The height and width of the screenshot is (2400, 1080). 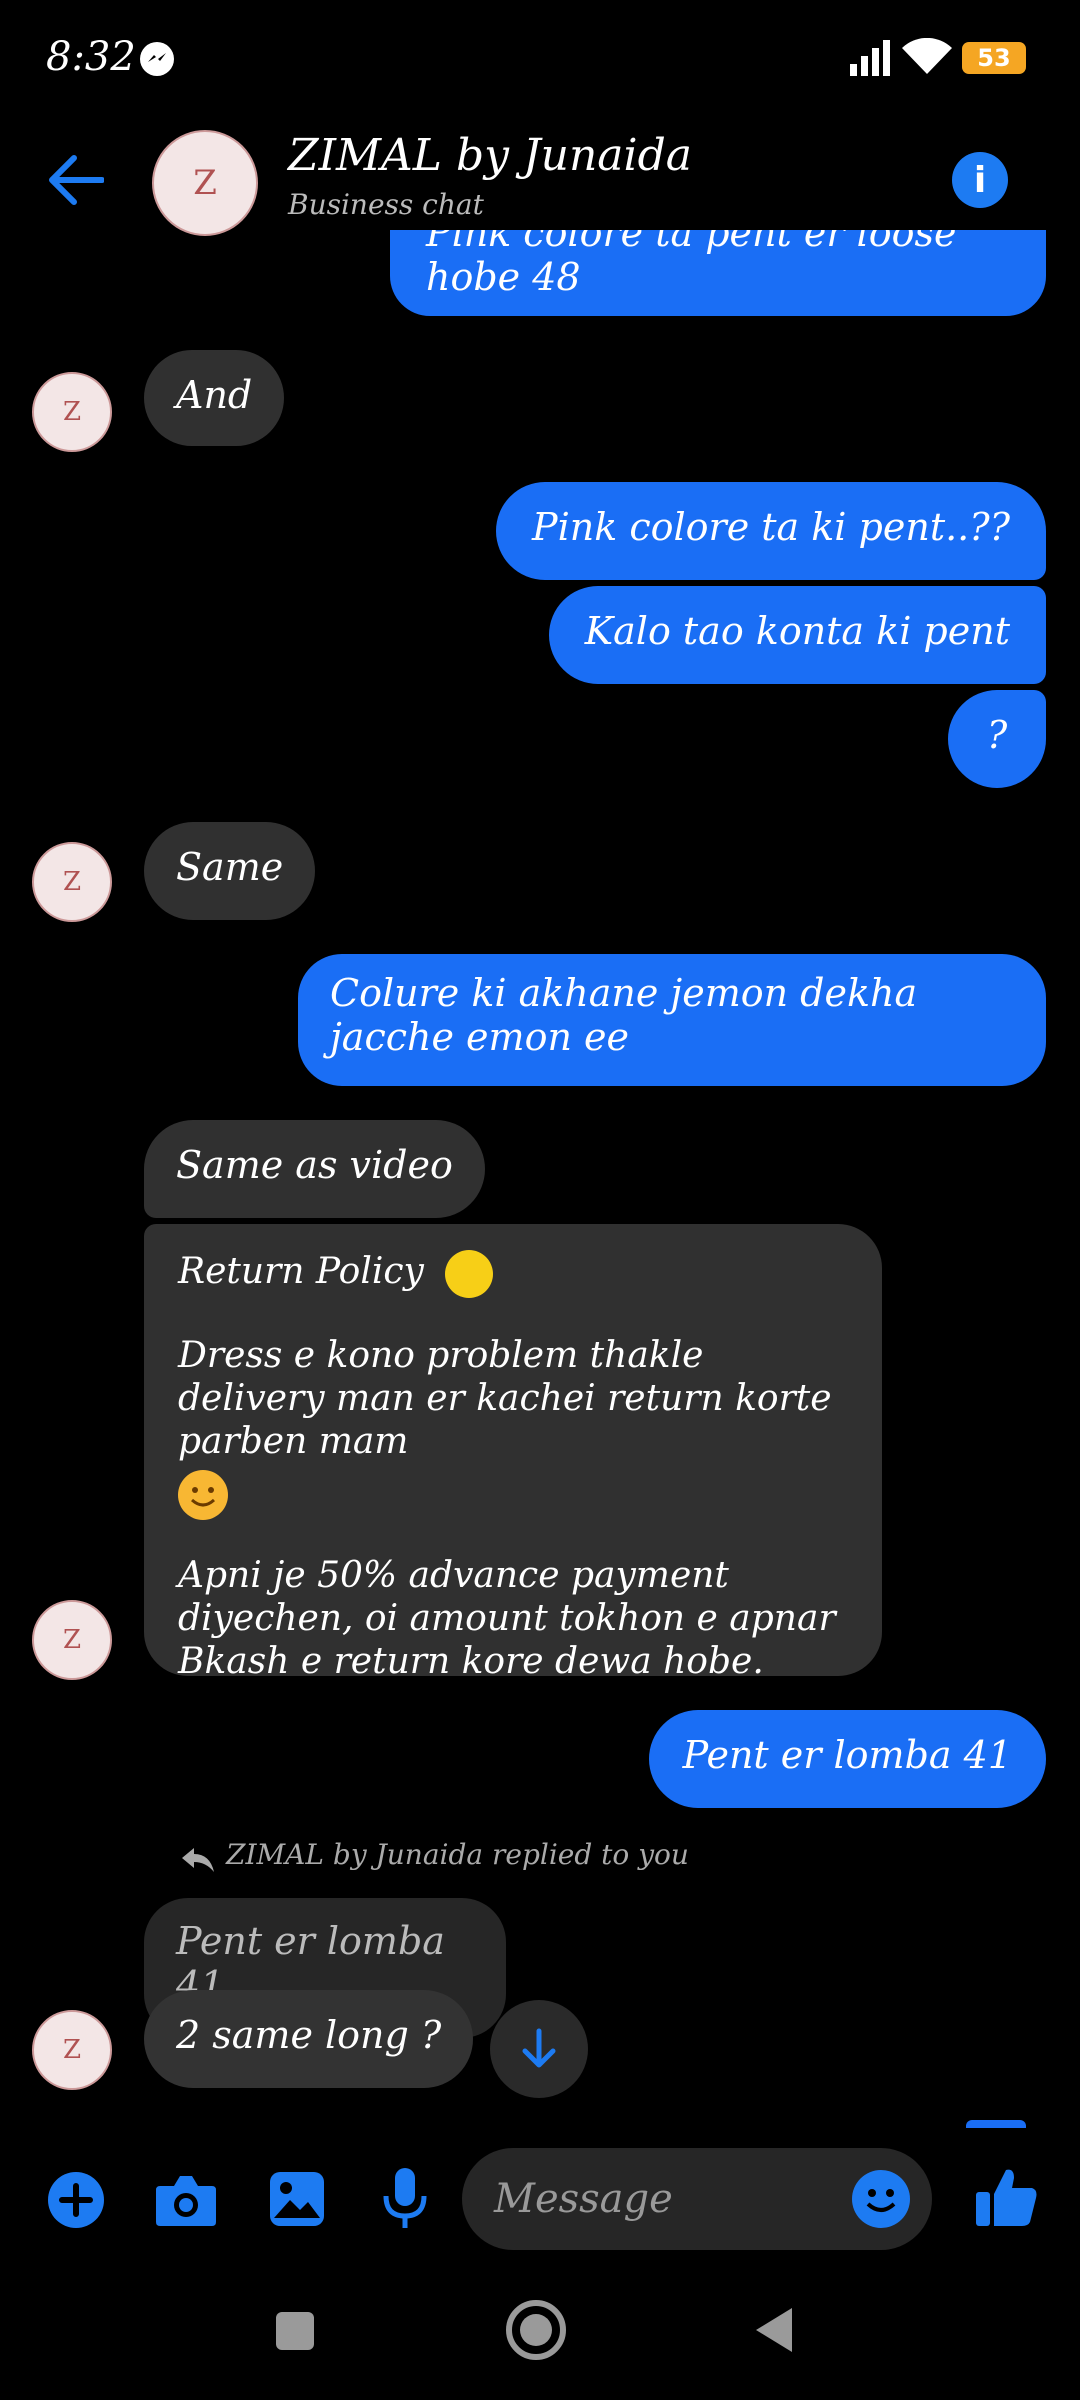 I want to click on signal-icon, so click(x=872, y=60).